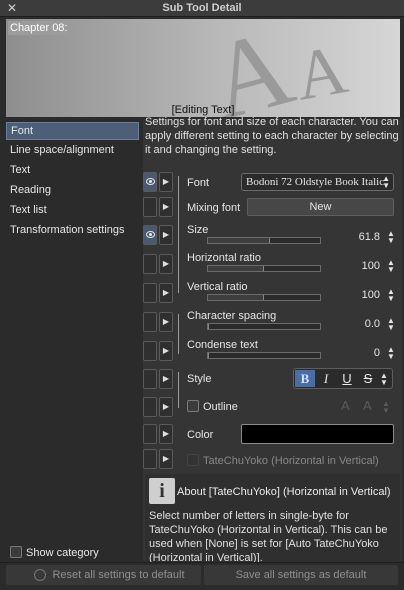 The height and width of the screenshot is (590, 404). I want to click on style-spin-icon: ▲ ▼, so click(384, 379).